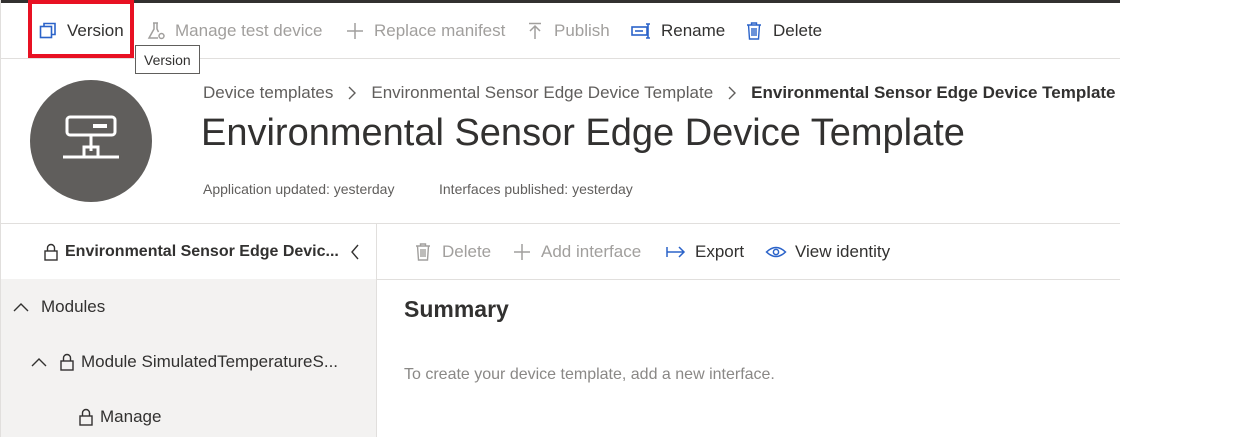 Image resolution: width=1253 pixels, height=437 pixels. Describe the element at coordinates (249, 30) in the screenshot. I see `manage-test-device-label: Manage test device` at that location.